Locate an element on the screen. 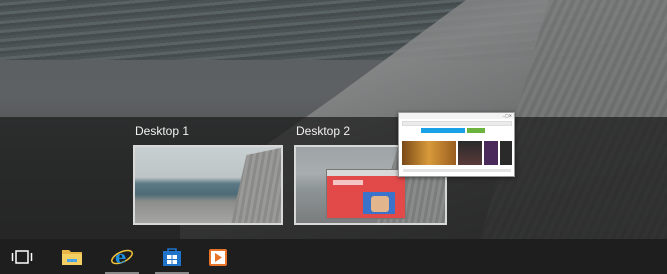  desktop-2-label: Desktop 2 is located at coordinates (323, 131).